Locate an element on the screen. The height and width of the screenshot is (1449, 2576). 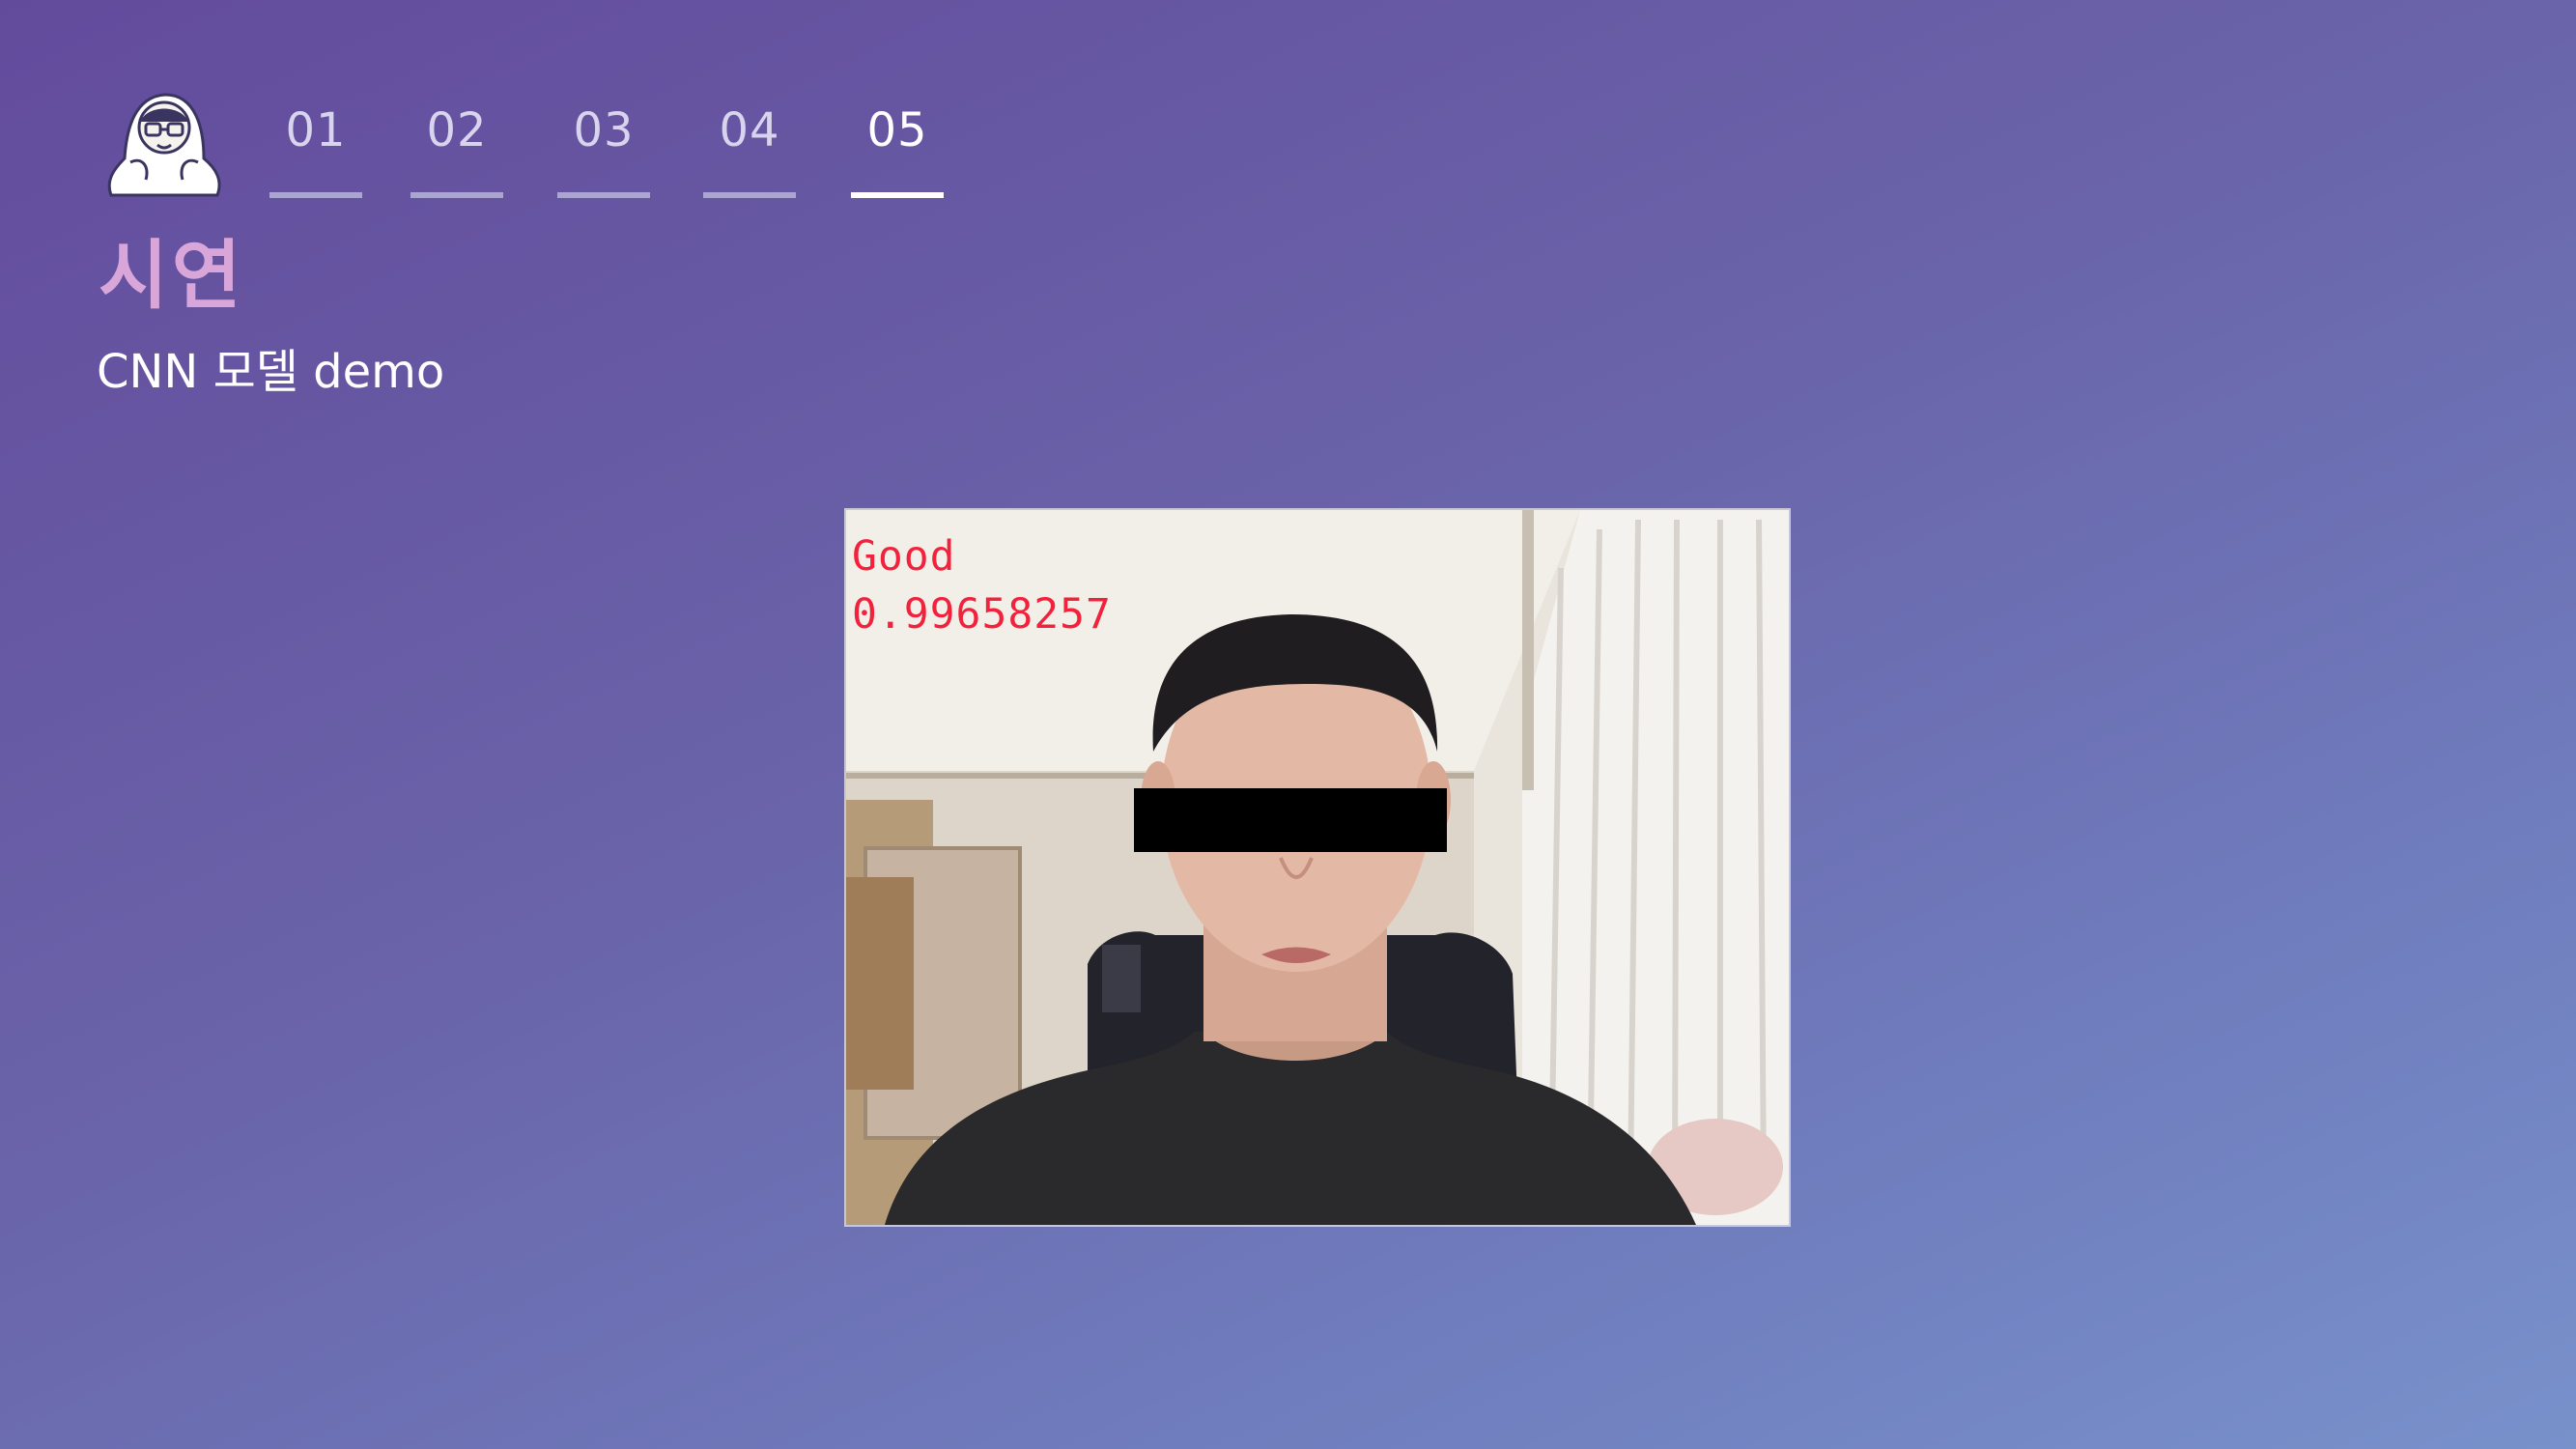
tab-05: 05 is located at coordinates (897, 147).